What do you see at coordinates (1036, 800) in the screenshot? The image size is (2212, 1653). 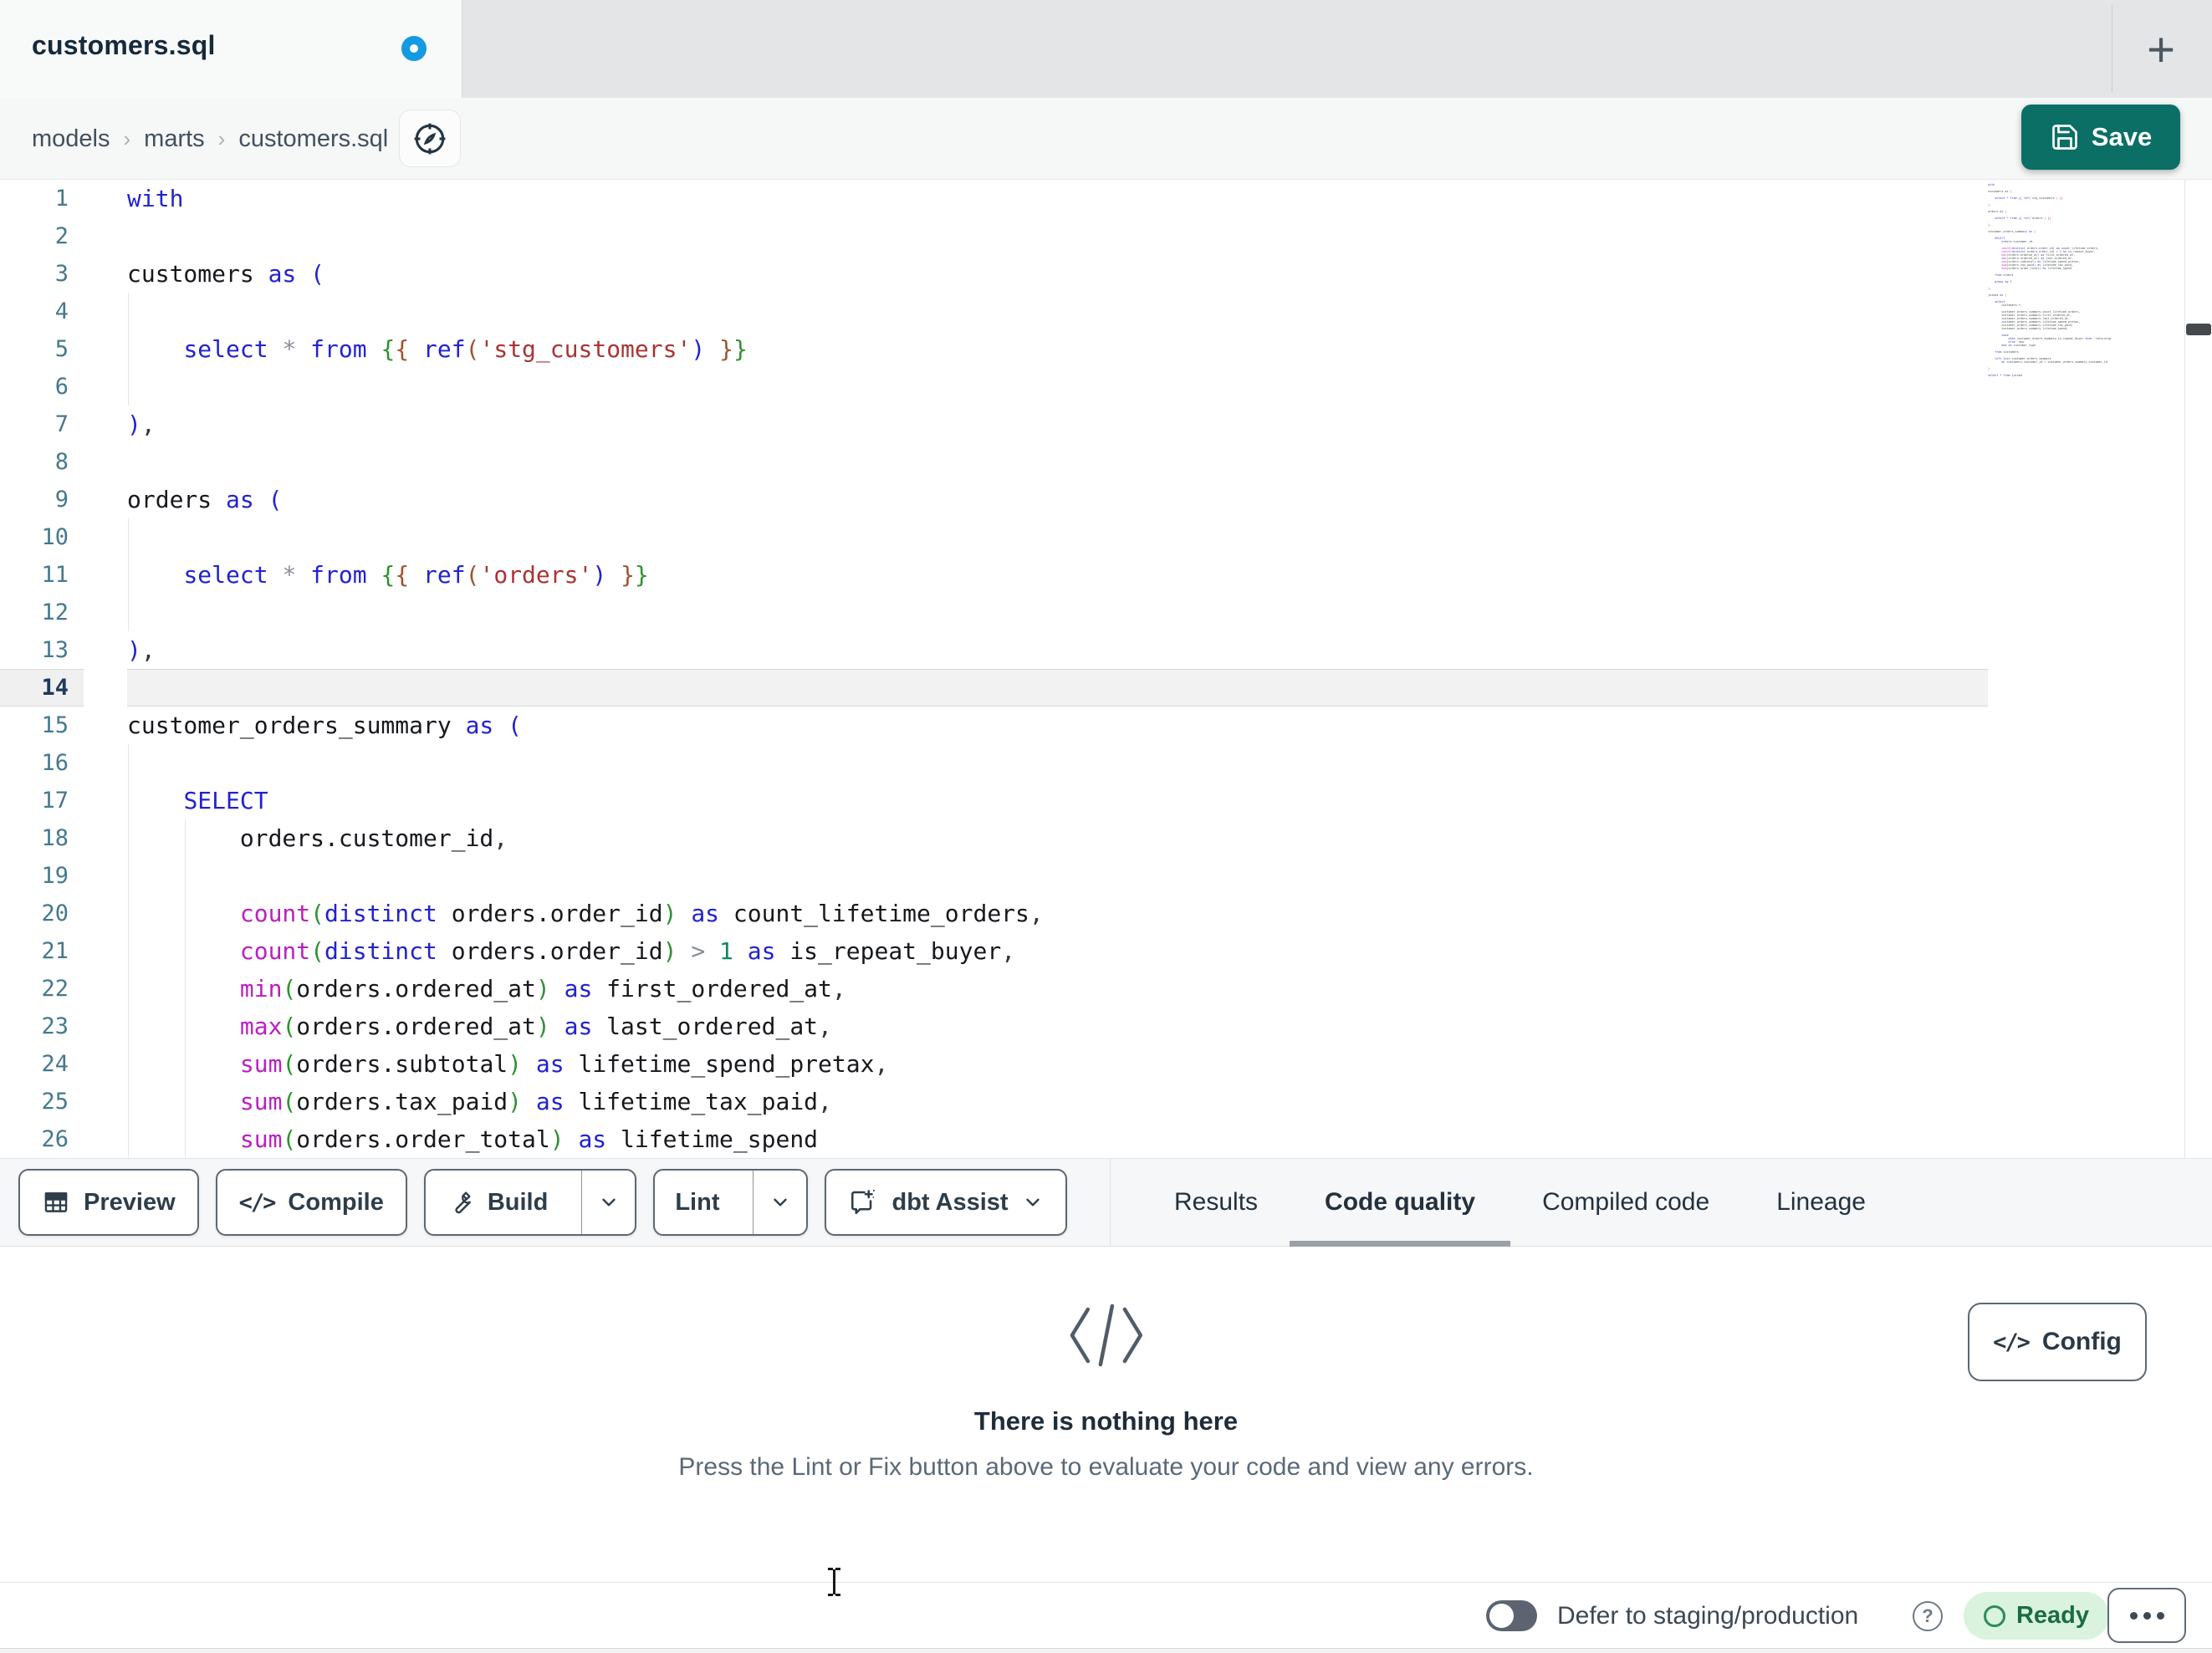 I see `code-line: SELECT` at bounding box center [1036, 800].